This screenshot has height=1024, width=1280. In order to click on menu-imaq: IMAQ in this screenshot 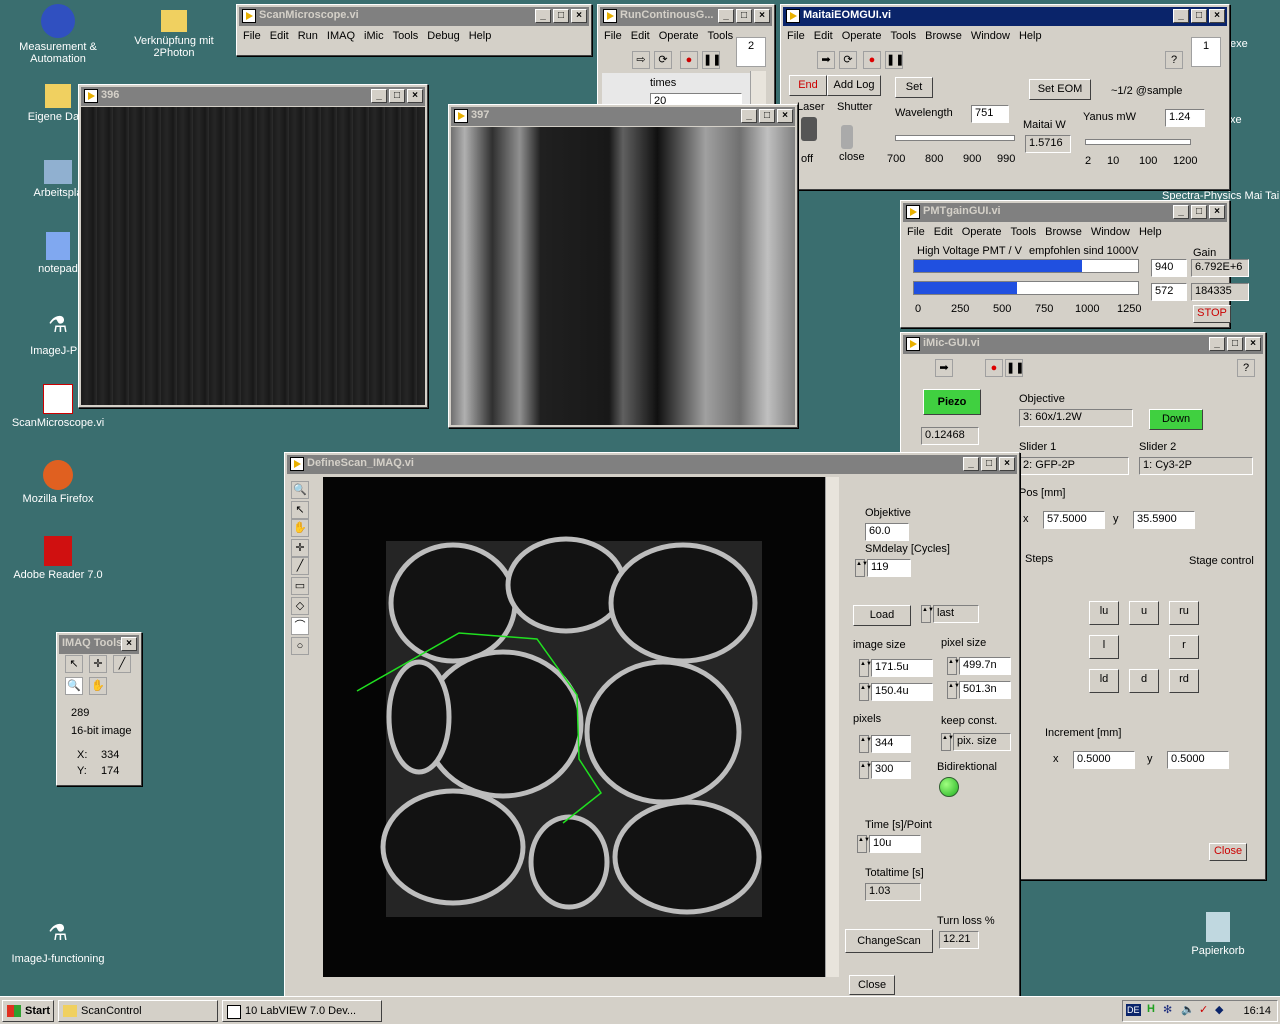, I will do `click(341, 36)`.